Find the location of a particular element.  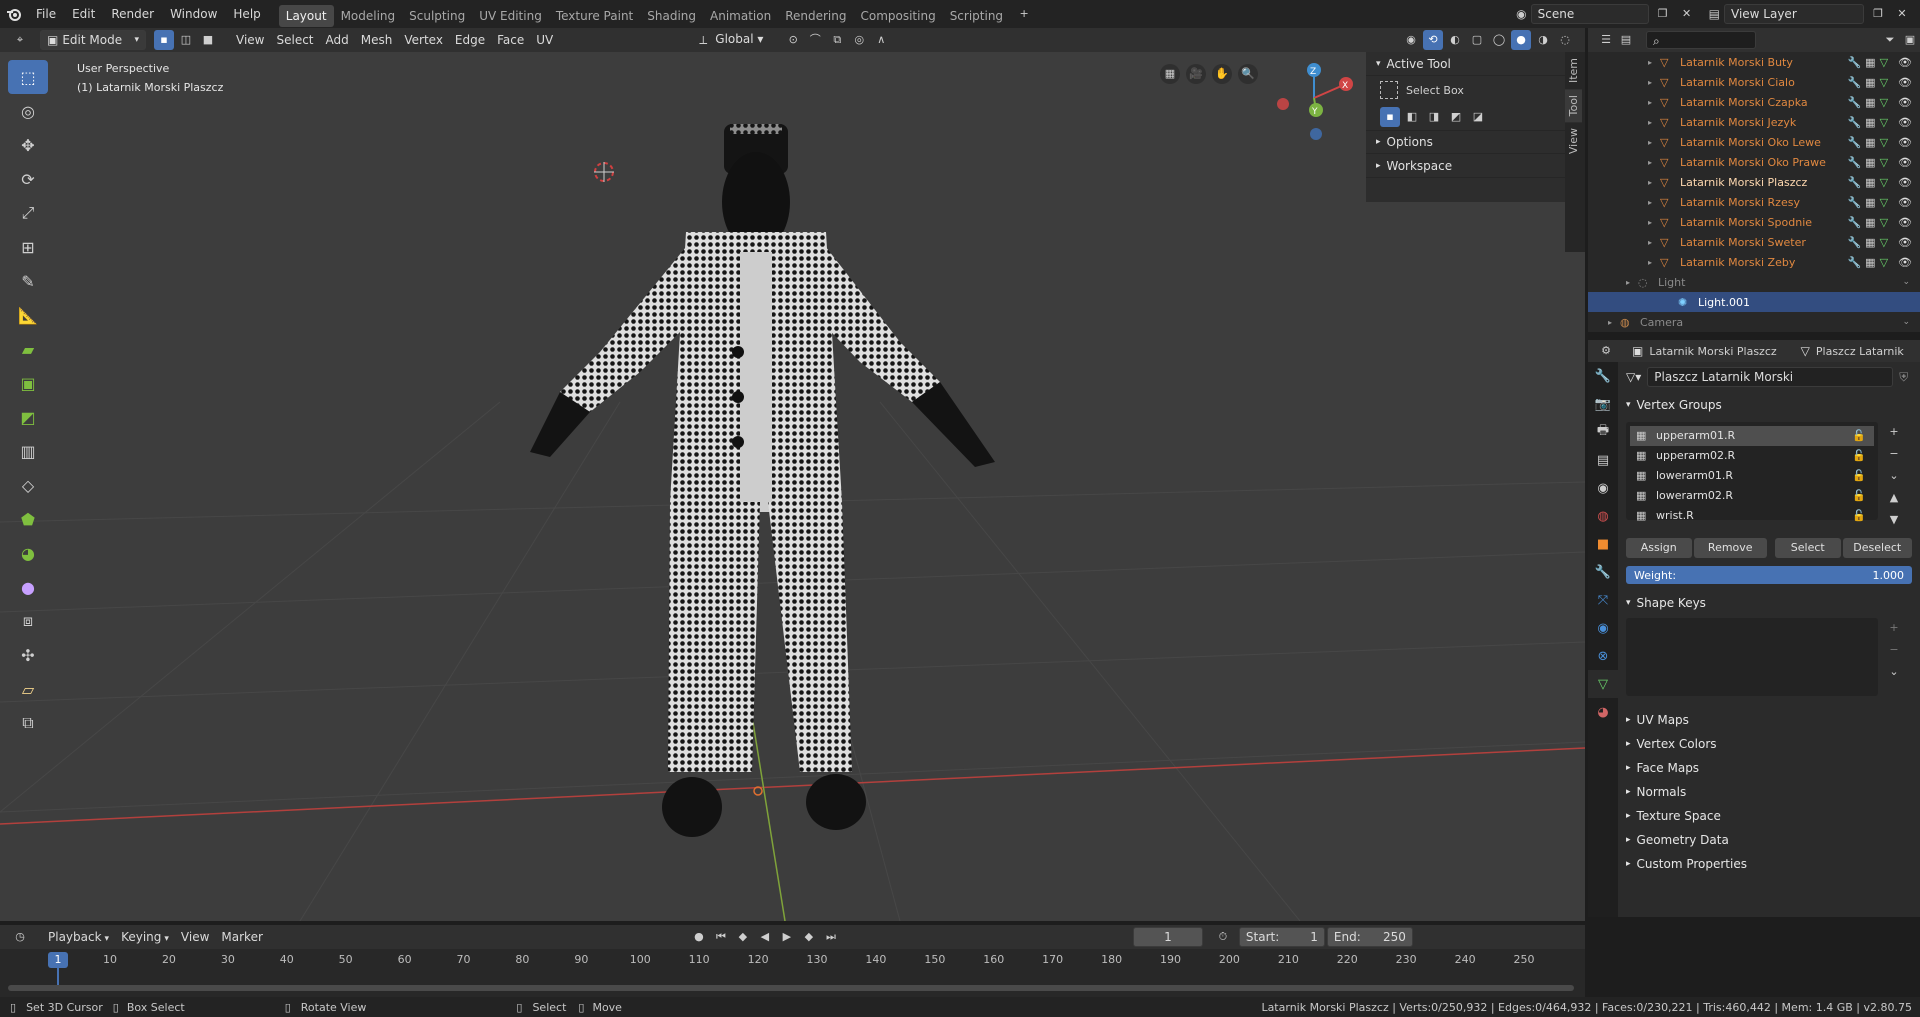

remove-vertex-group-icon: − is located at coordinates (1894, 454).